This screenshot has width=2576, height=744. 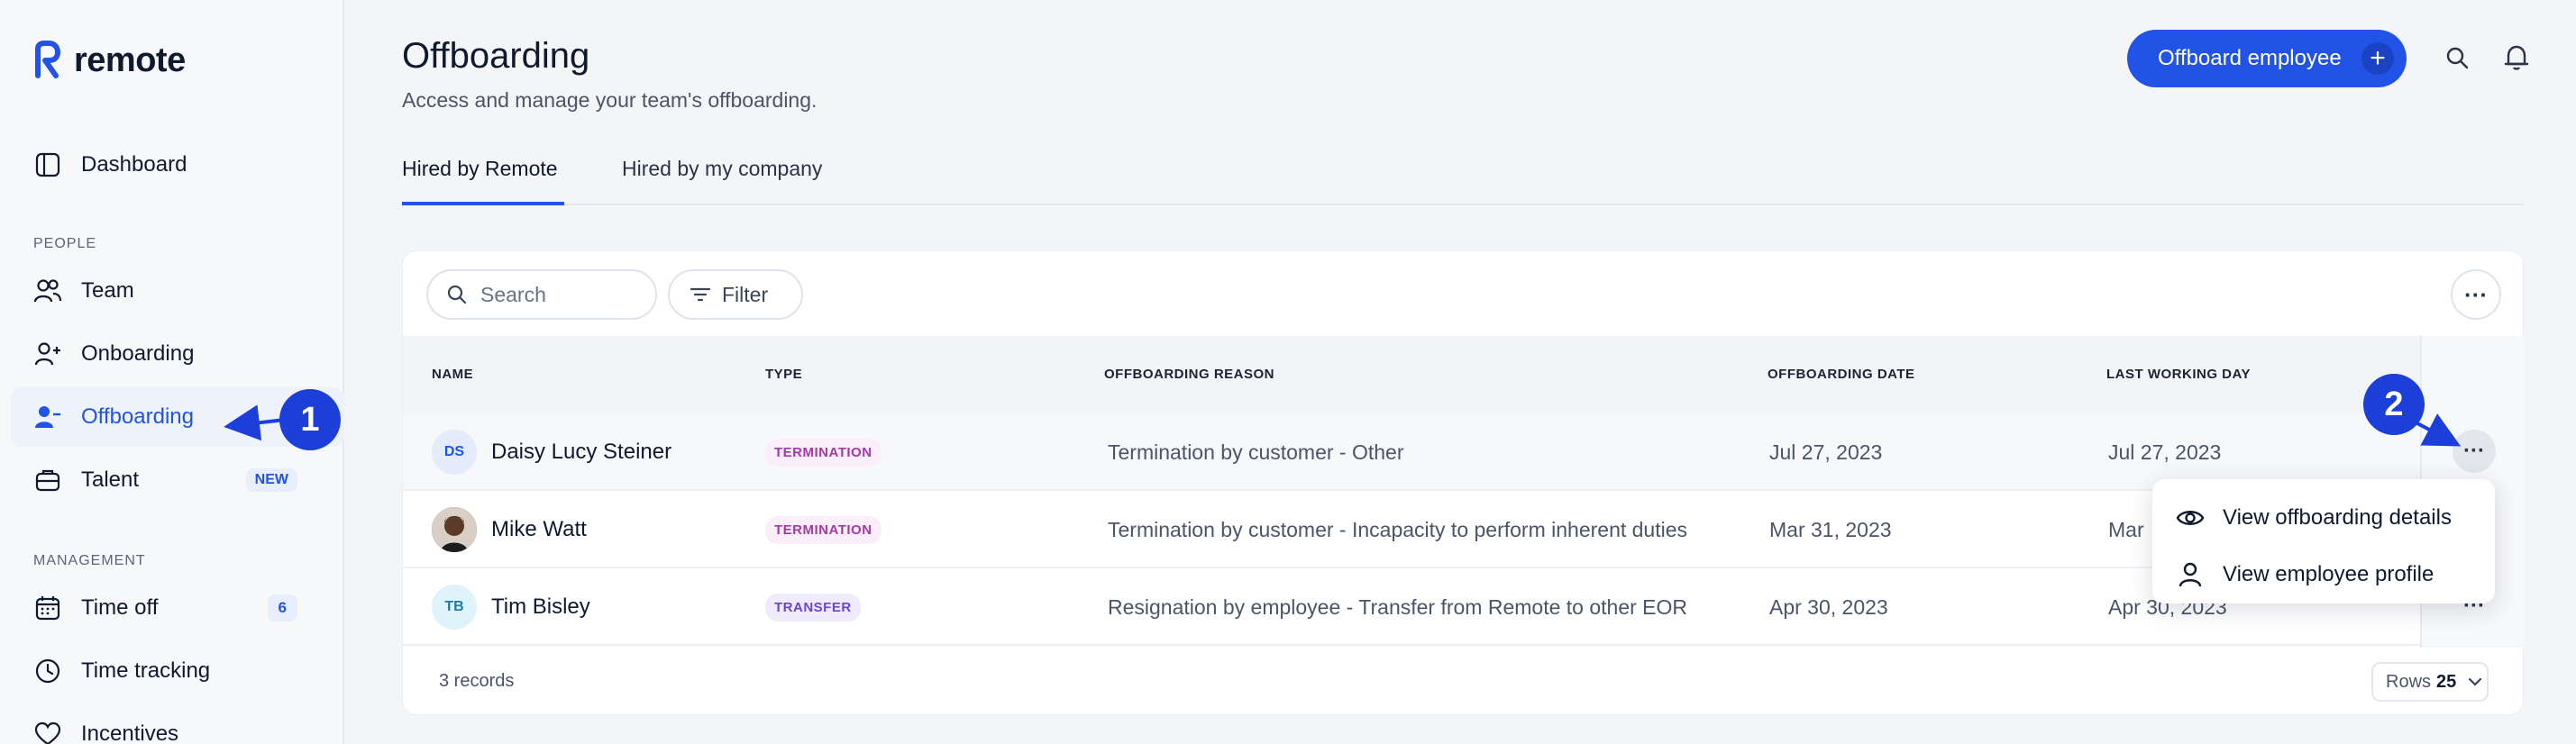 I want to click on menu-item-view-offboarding-details: View offboarding details, so click(x=2314, y=517).